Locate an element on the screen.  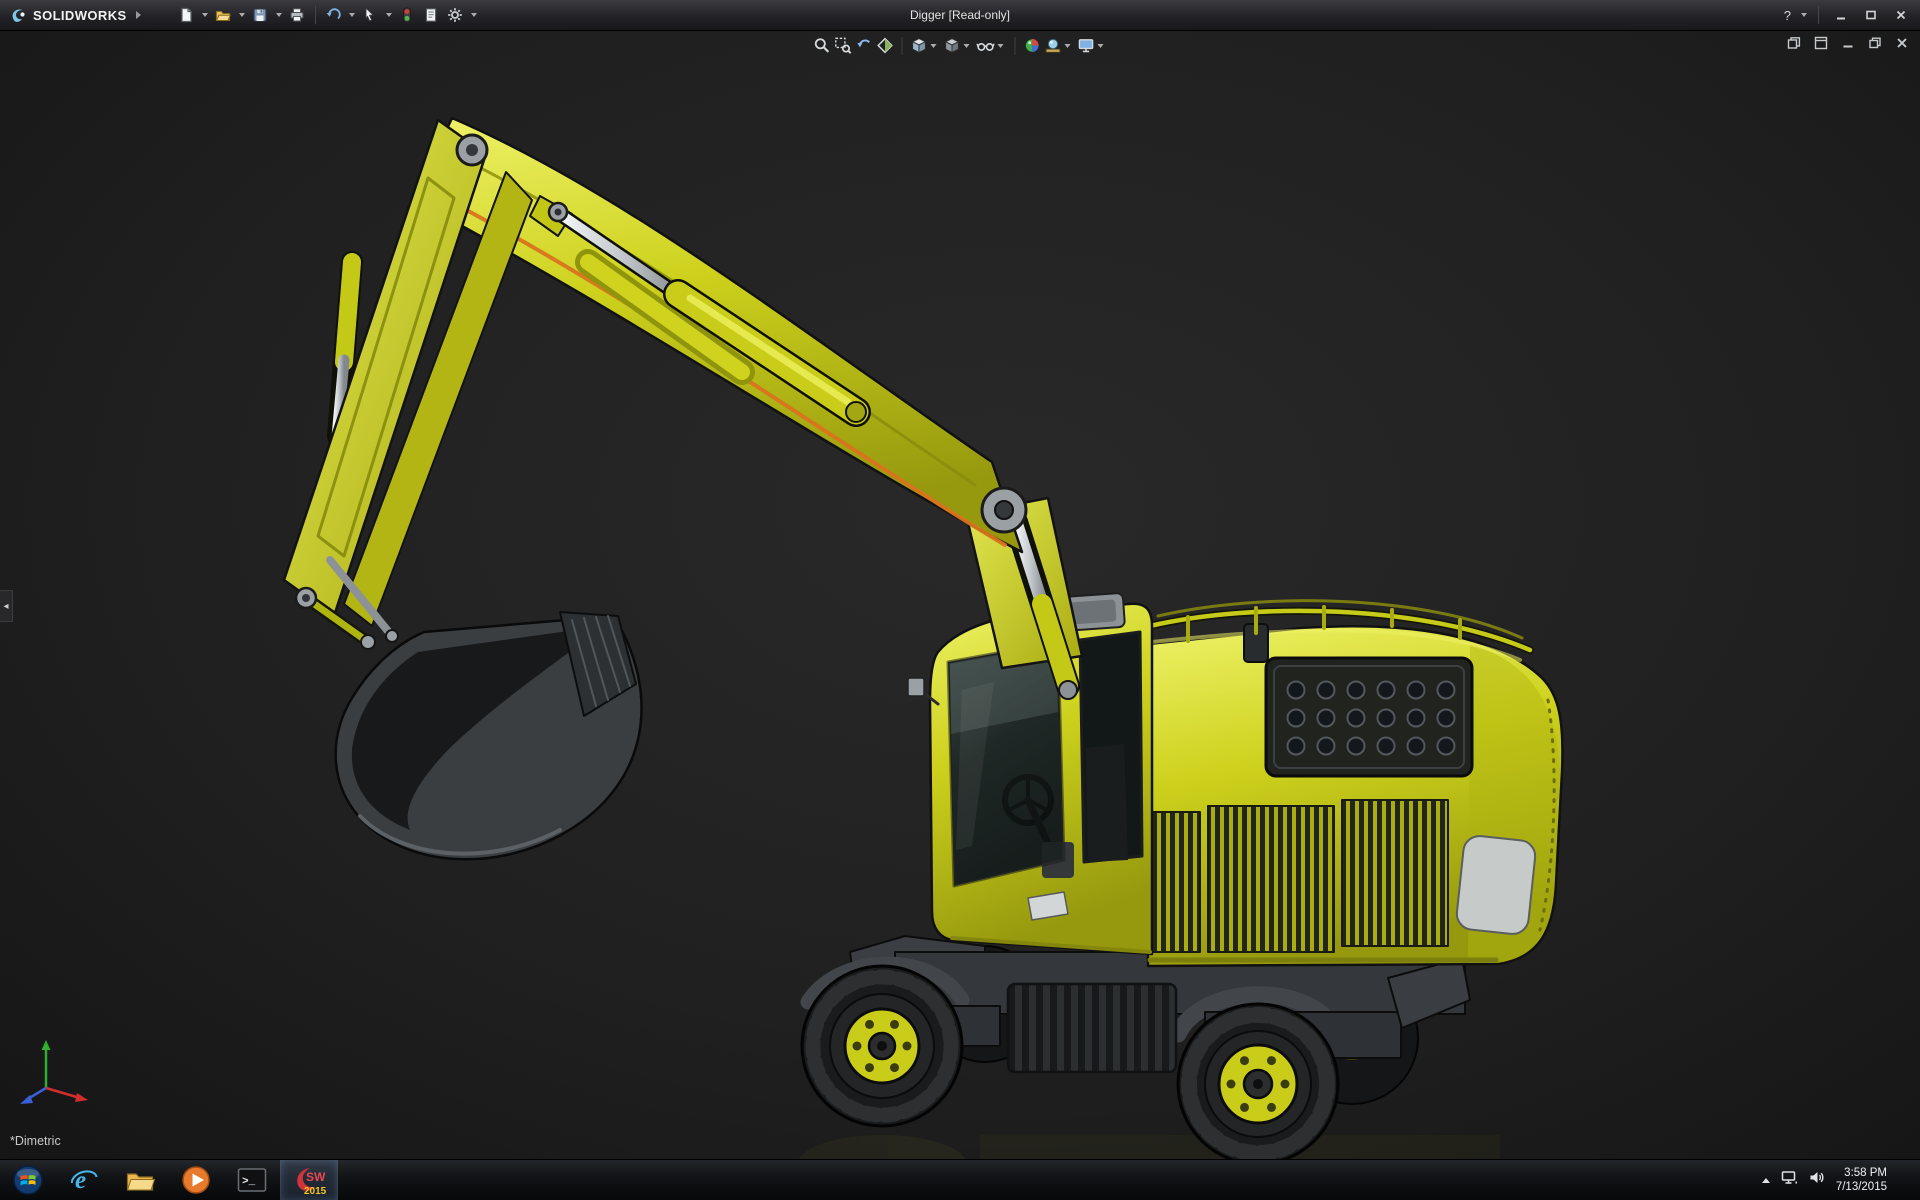
options-button is located at coordinates (455, 15).